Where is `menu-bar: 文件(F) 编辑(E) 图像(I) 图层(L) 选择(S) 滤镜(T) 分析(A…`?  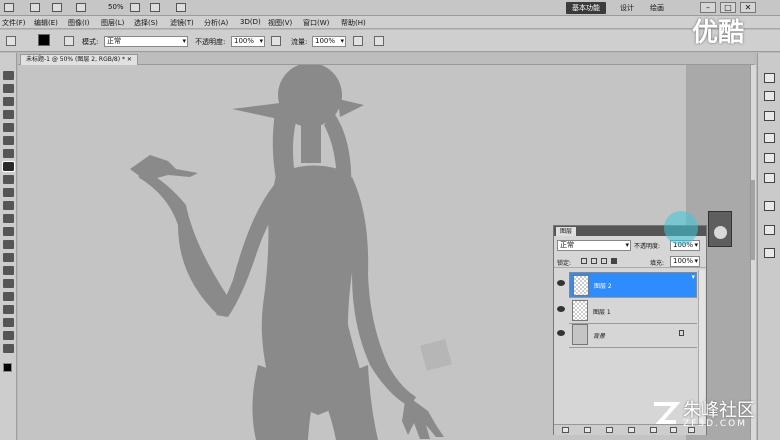 menu-bar: 文件(F) 编辑(E) 图像(I) 图层(L) 选择(S) 滤镜(T) 分析(A… is located at coordinates (390, 22).